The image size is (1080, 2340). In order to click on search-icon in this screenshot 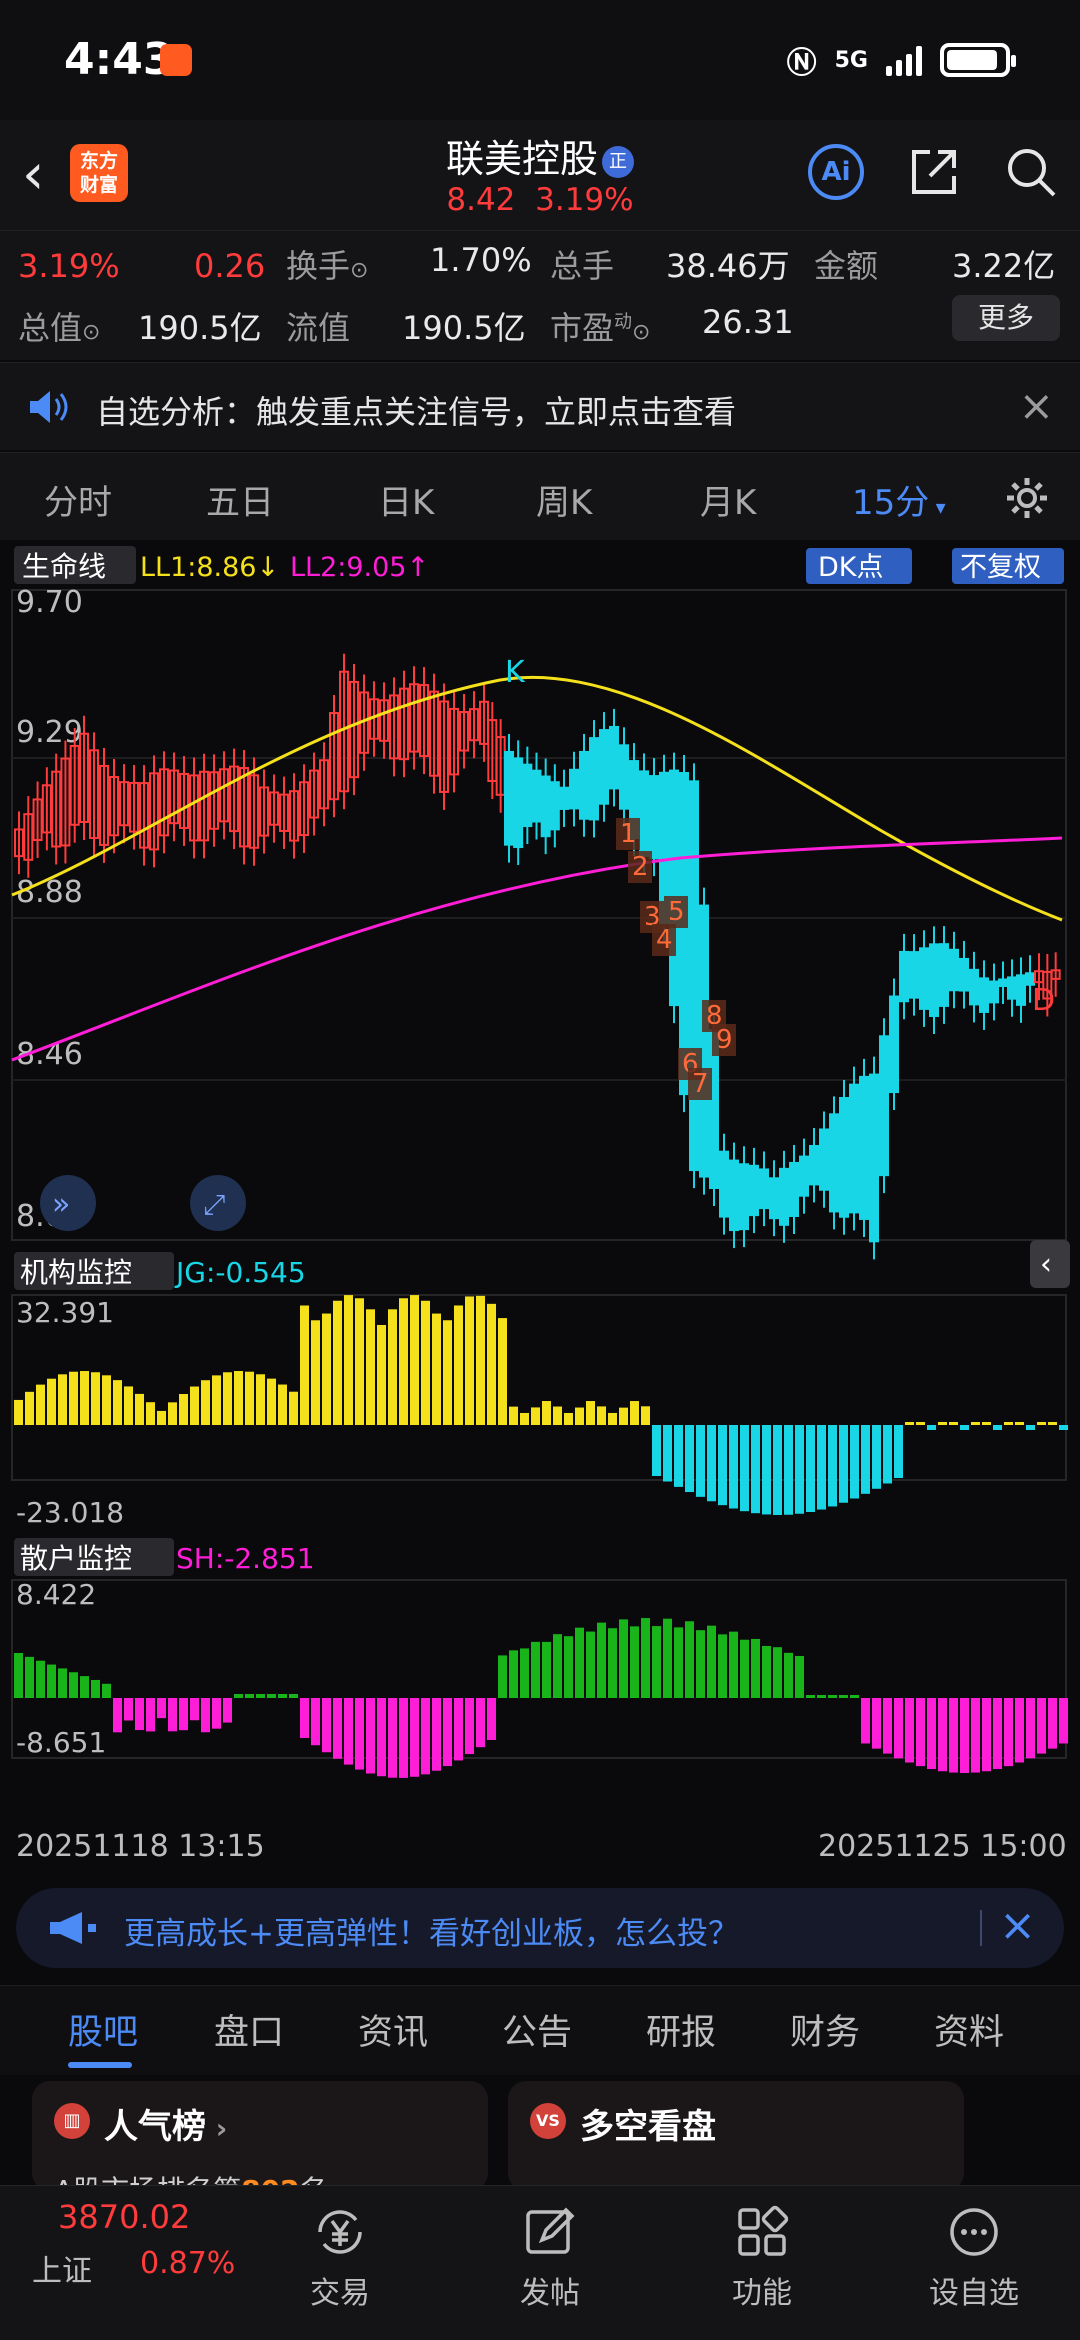, I will do `click(1031, 172)`.